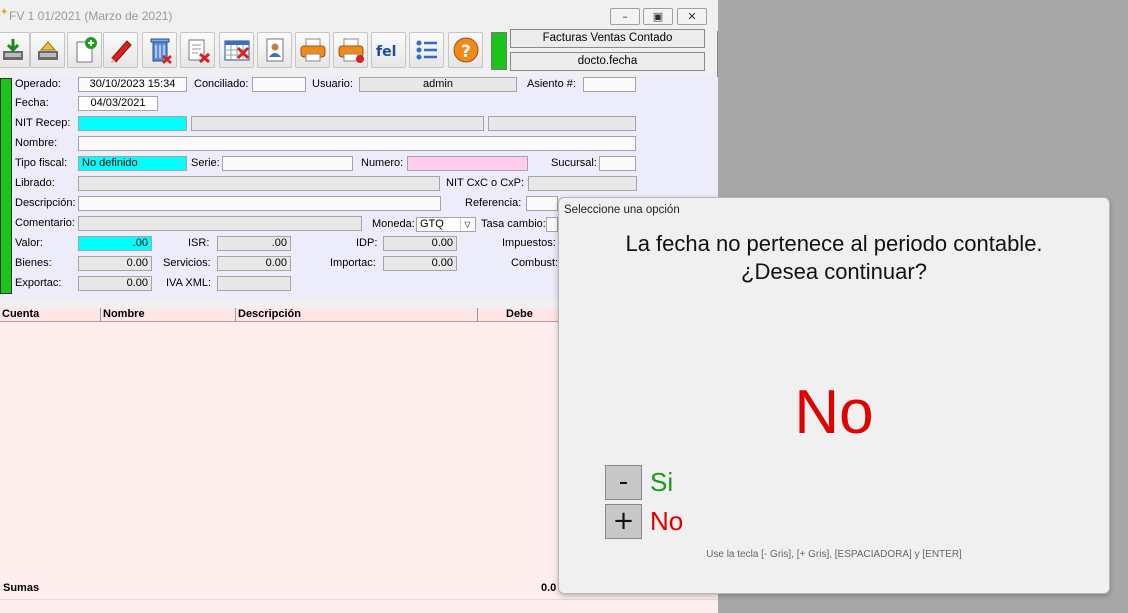  What do you see at coordinates (168, 315) in the screenshot?
I see `column-header-nombre: Nombre` at bounding box center [168, 315].